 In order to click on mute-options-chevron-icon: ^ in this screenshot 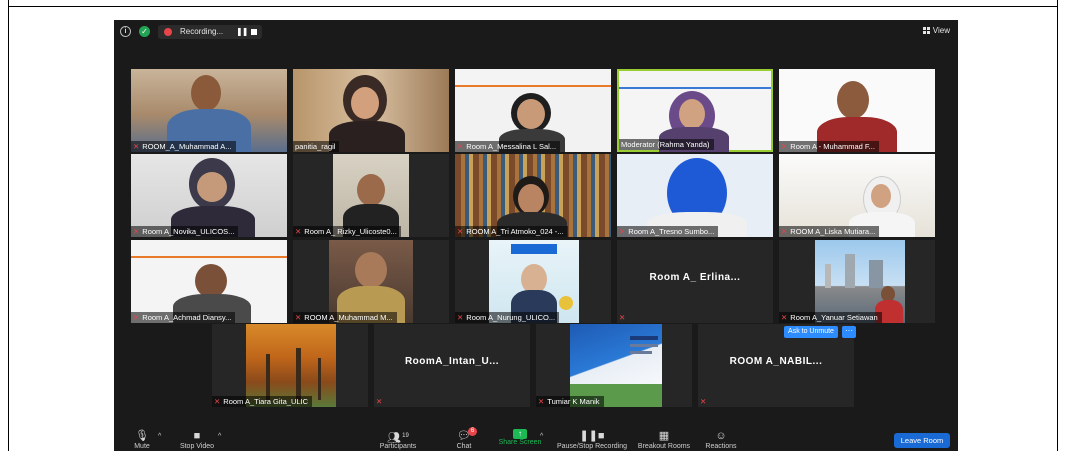, I will do `click(159, 436)`.